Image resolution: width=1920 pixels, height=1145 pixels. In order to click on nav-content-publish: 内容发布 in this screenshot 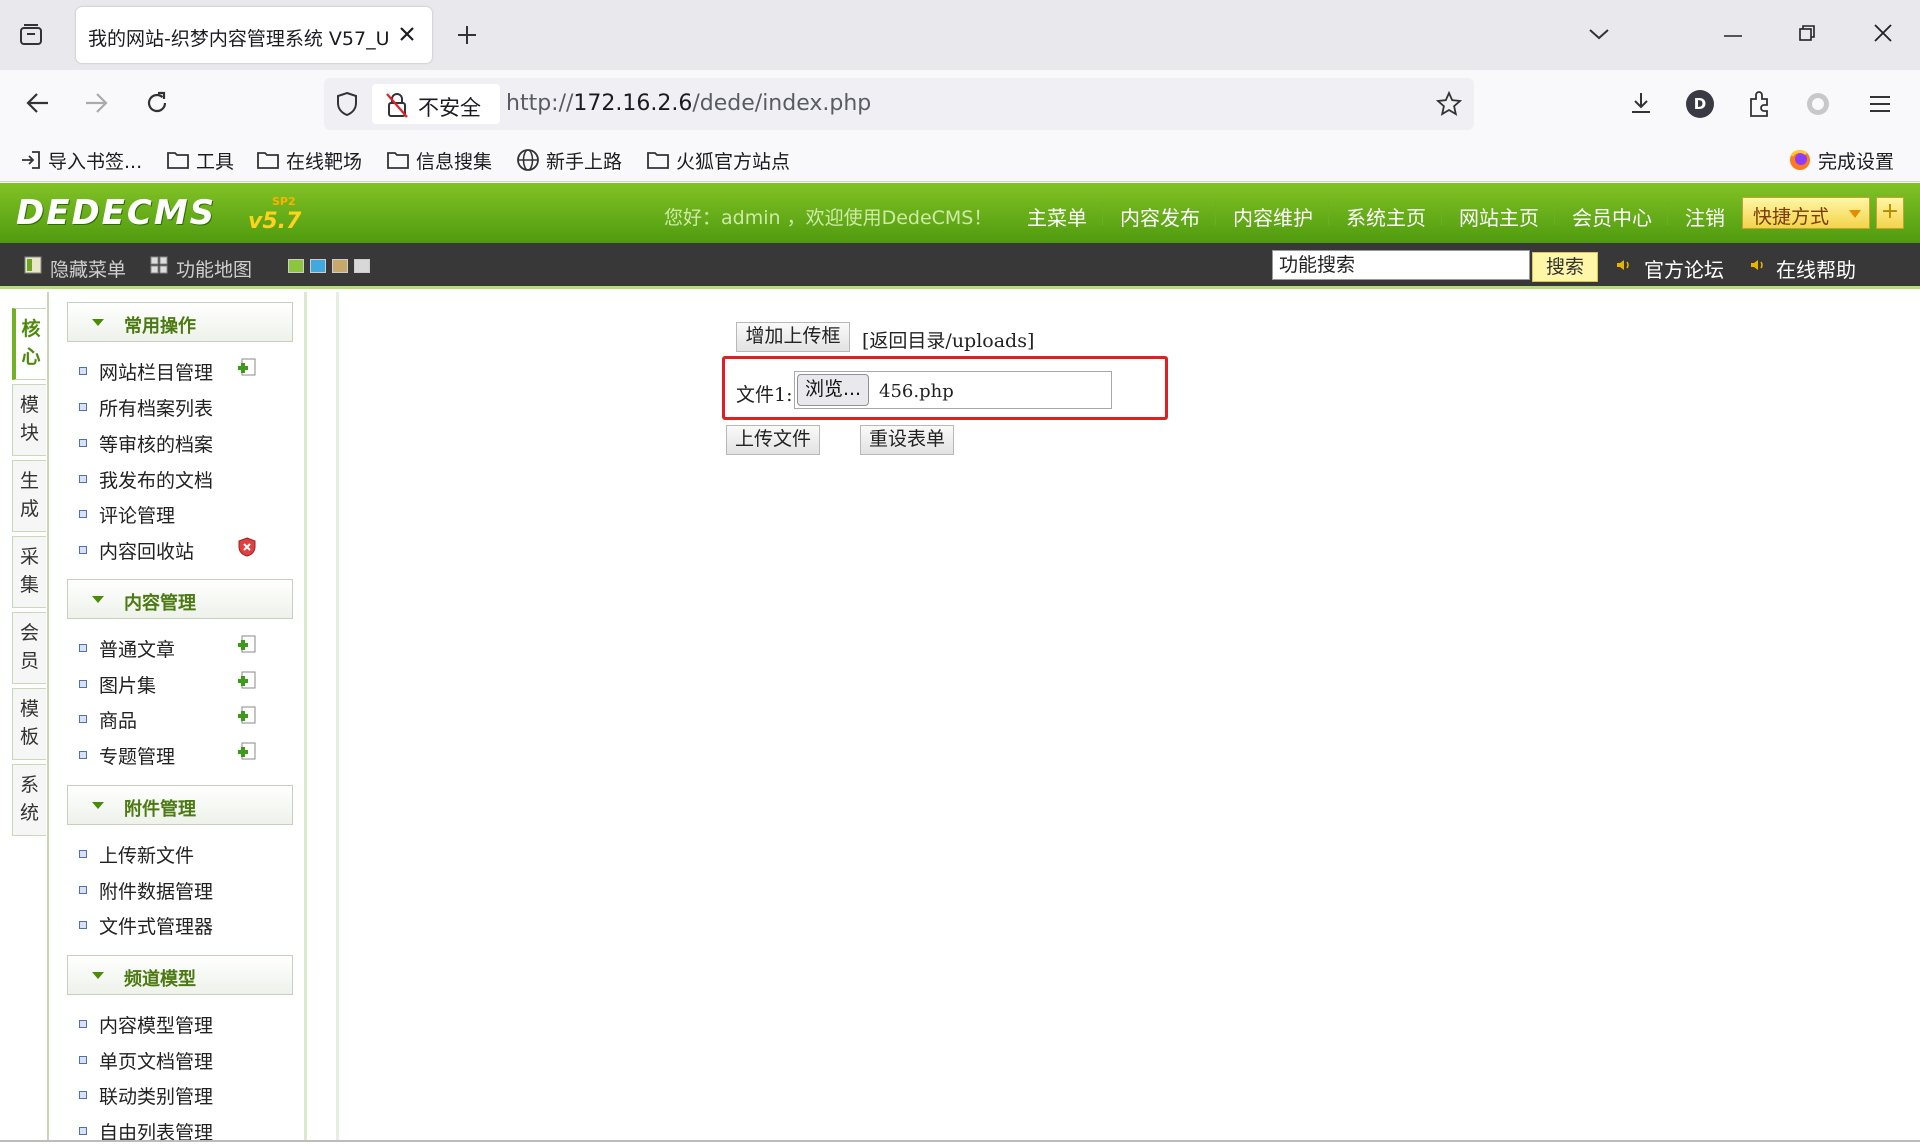, I will do `click(1160, 216)`.